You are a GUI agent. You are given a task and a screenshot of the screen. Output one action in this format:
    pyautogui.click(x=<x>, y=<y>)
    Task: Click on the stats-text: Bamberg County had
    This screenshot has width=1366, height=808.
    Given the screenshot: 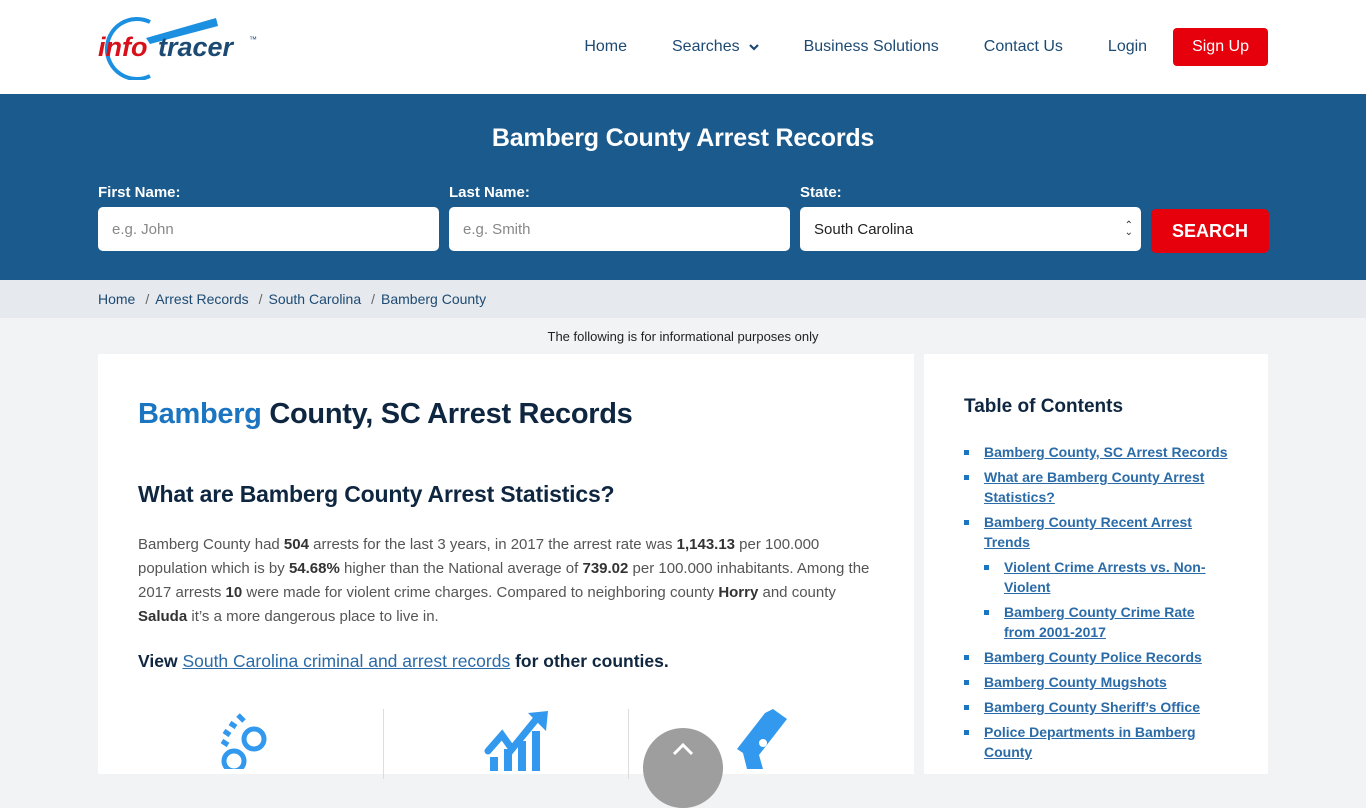 What is the action you would take?
    pyautogui.click(x=211, y=544)
    